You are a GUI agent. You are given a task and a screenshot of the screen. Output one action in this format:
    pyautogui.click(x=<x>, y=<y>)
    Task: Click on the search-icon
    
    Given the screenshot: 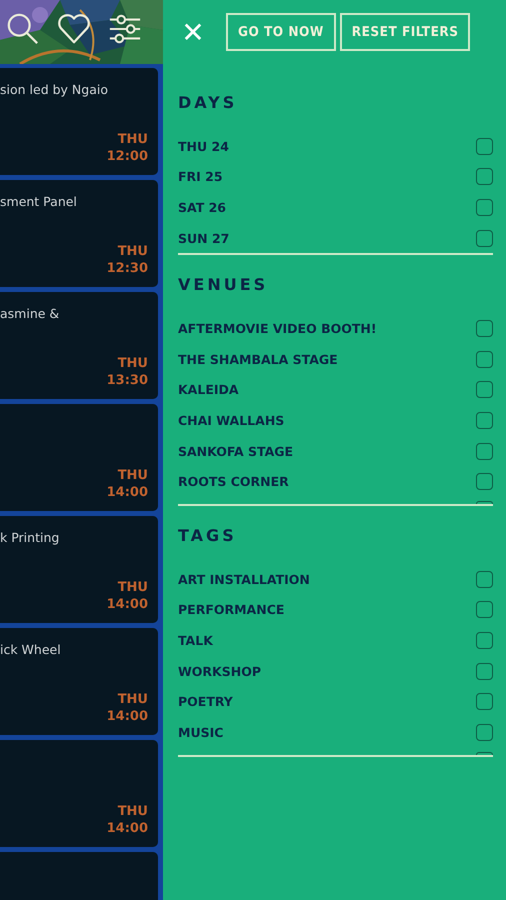 What is the action you would take?
    pyautogui.click(x=23, y=29)
    